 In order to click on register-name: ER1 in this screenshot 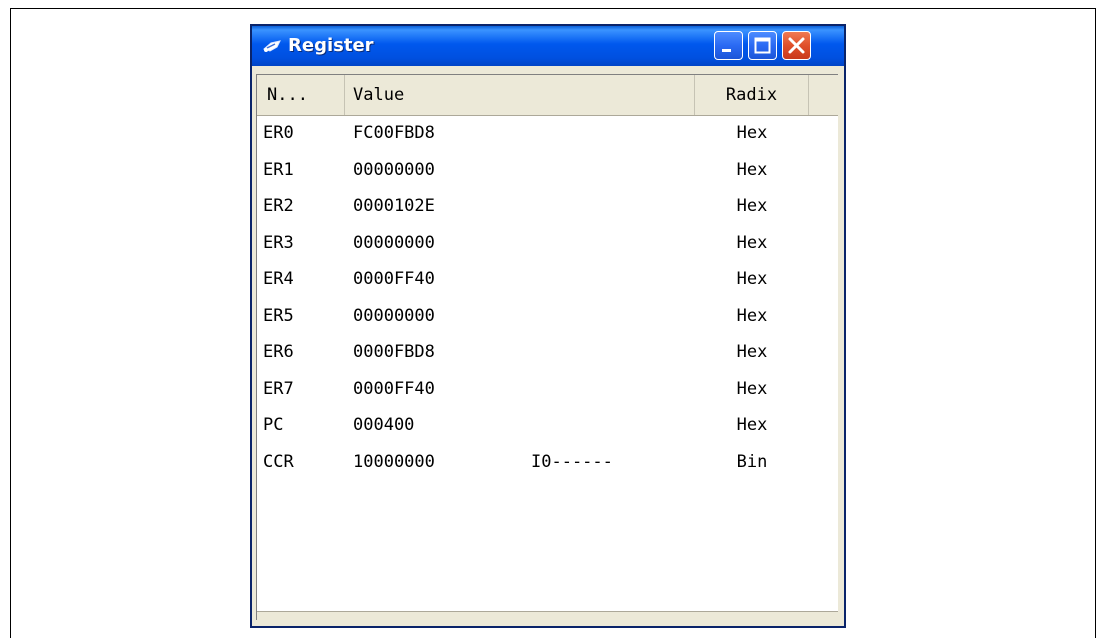, I will do `click(278, 169)`.